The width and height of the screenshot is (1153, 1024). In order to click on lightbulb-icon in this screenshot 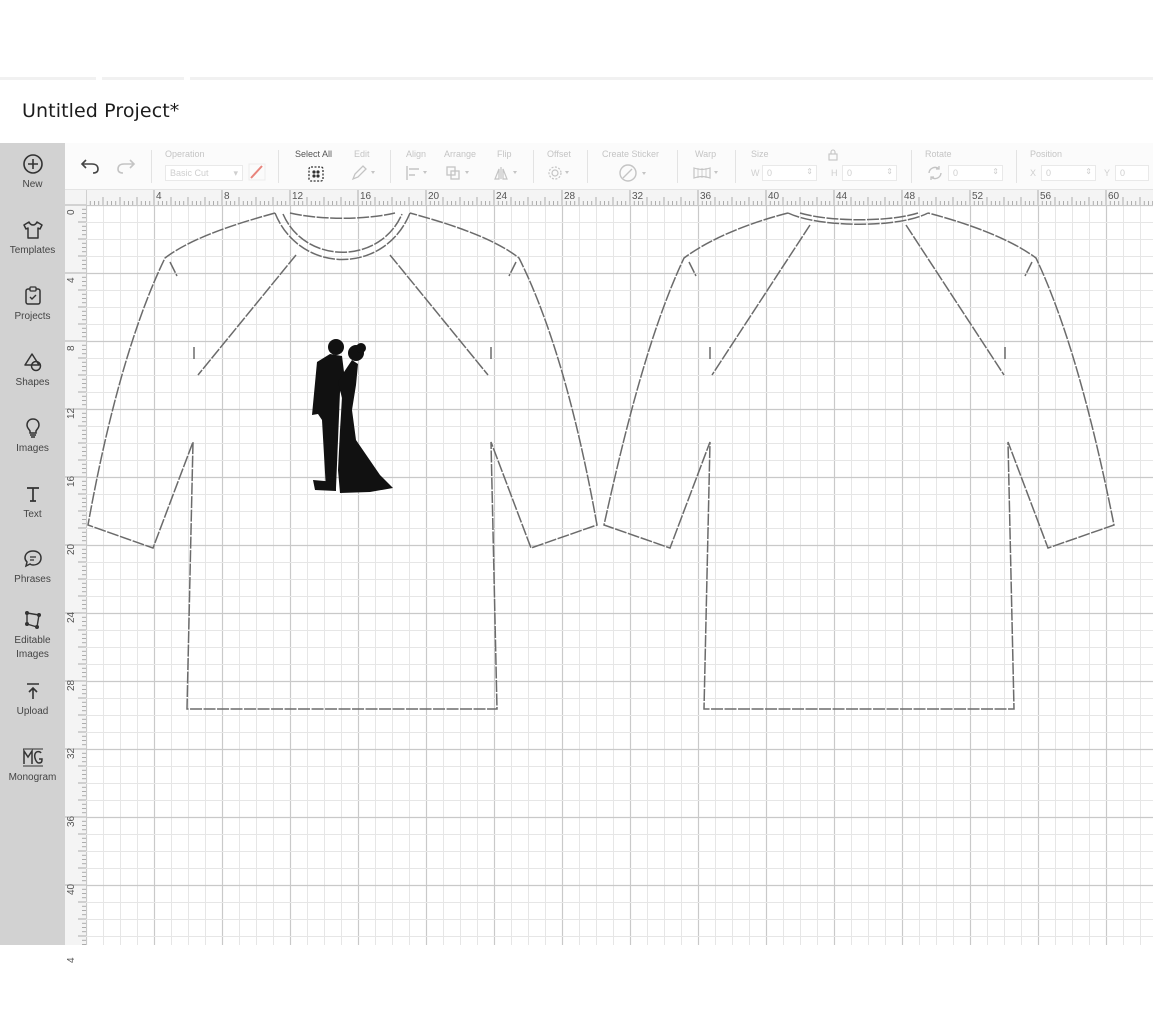, I will do `click(32, 428)`.